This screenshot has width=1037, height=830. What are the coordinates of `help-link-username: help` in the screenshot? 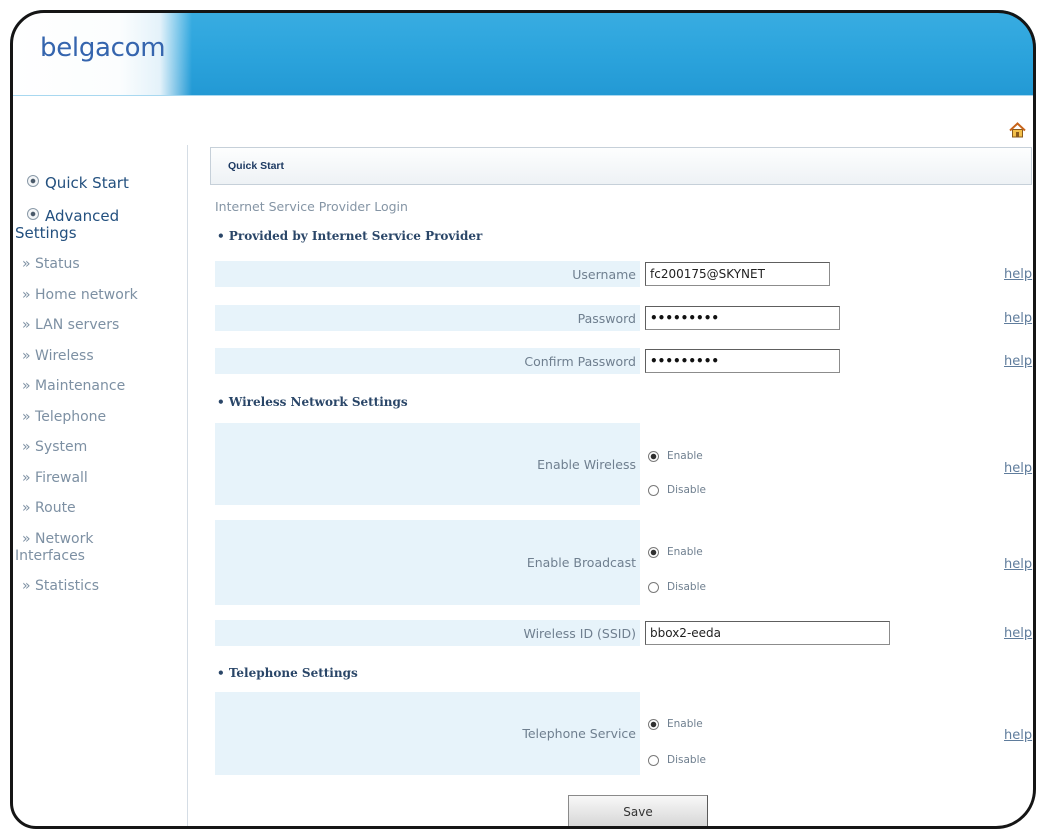 It's located at (1018, 275).